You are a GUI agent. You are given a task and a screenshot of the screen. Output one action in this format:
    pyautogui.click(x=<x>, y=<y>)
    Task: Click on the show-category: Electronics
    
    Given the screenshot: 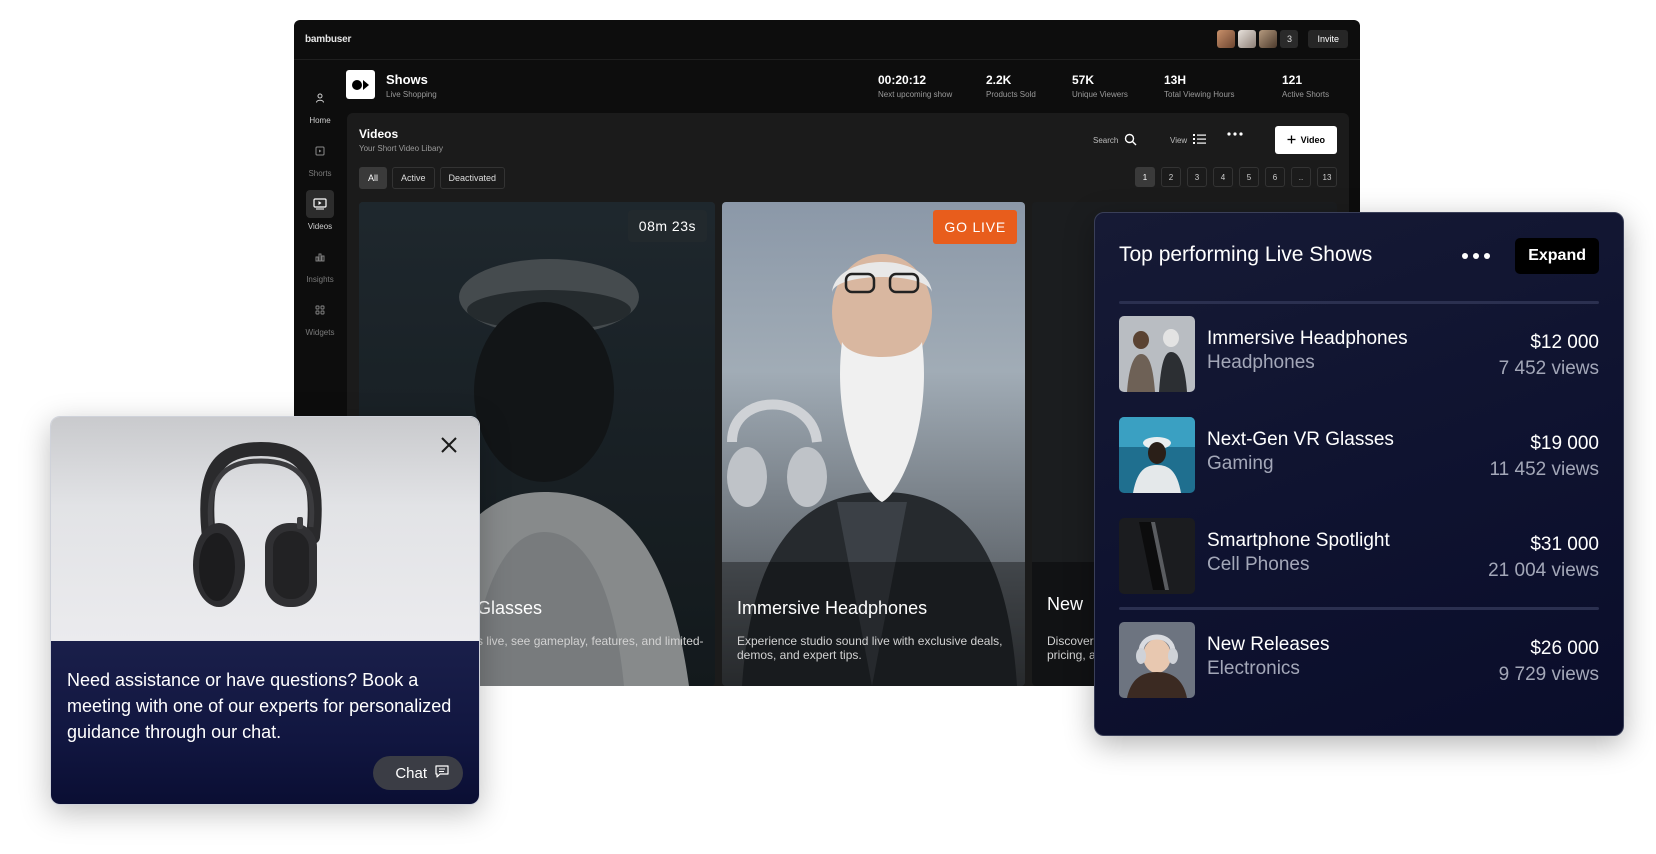 What is the action you would take?
    pyautogui.click(x=1253, y=668)
    